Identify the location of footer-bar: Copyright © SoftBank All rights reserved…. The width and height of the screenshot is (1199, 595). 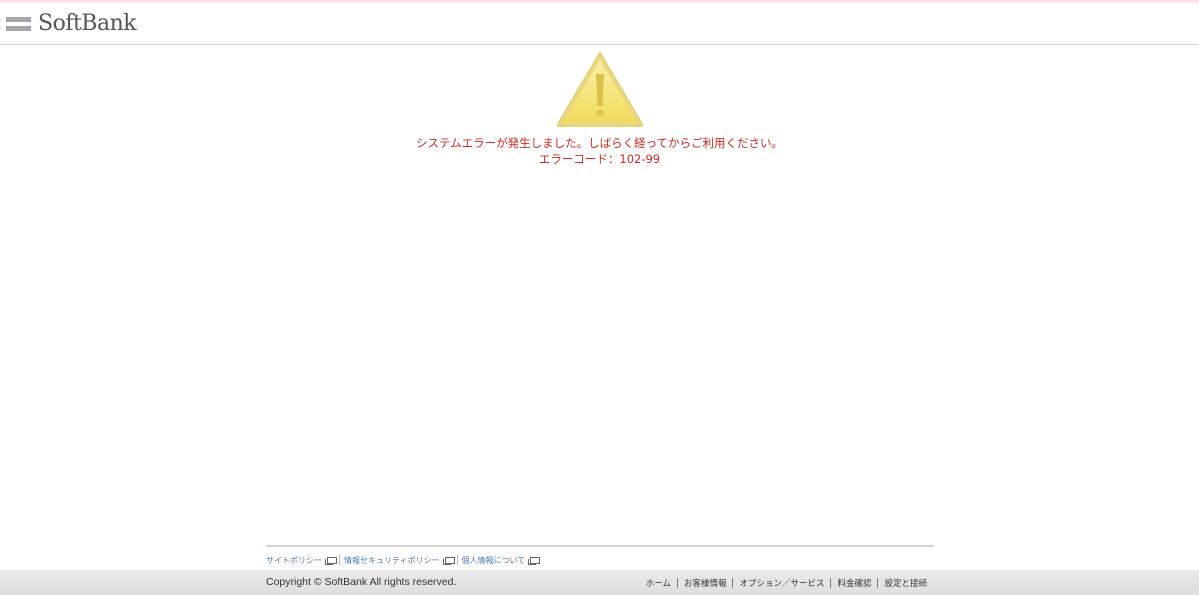
(599, 582).